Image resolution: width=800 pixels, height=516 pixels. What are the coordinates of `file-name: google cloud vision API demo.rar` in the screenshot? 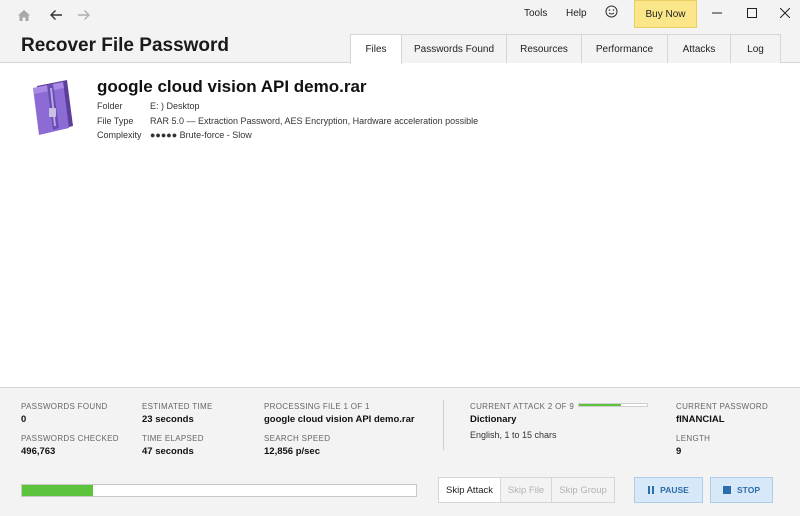 It's located at (232, 86).